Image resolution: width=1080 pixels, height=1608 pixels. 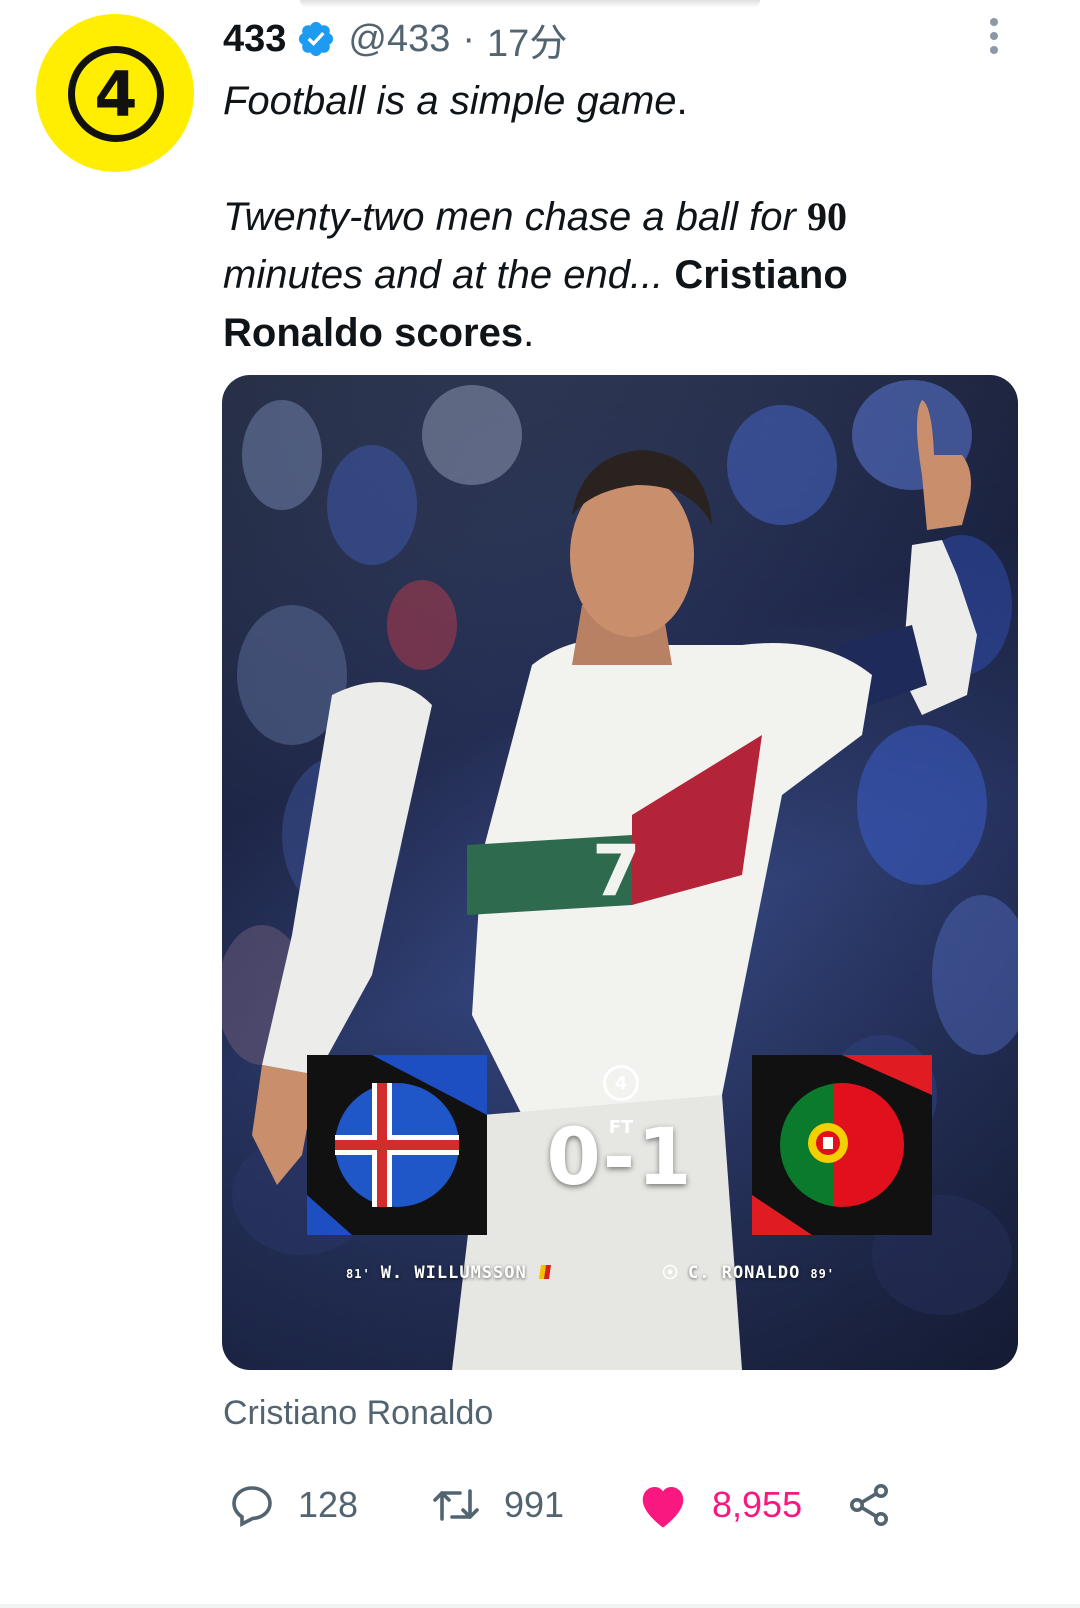 I want to click on home-scorer-name: W. WILLUMSSON, so click(x=453, y=1273).